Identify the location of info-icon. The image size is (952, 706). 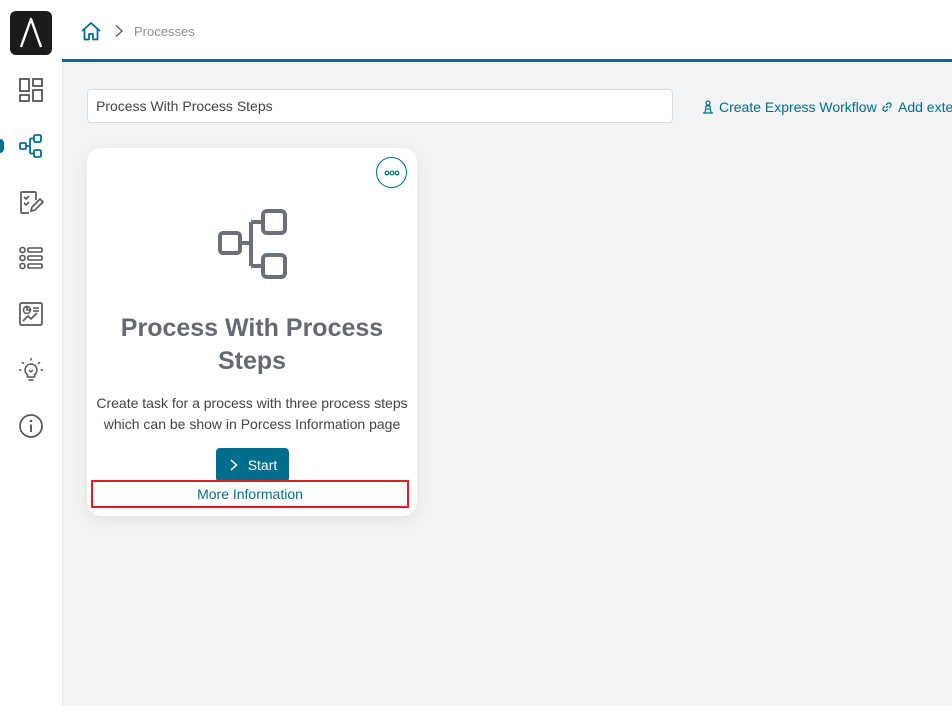
(31, 426).